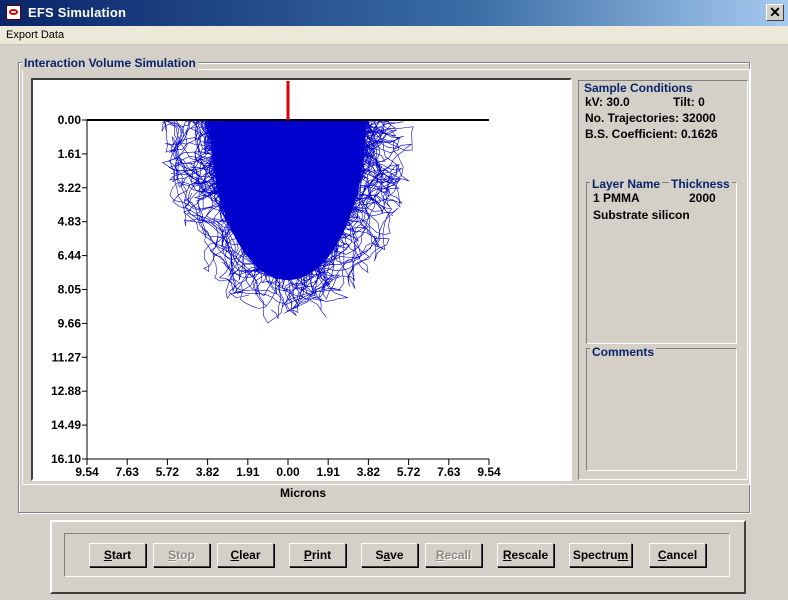 The image size is (788, 600). I want to click on layer-row-name: 1 PMMA, so click(616, 198).